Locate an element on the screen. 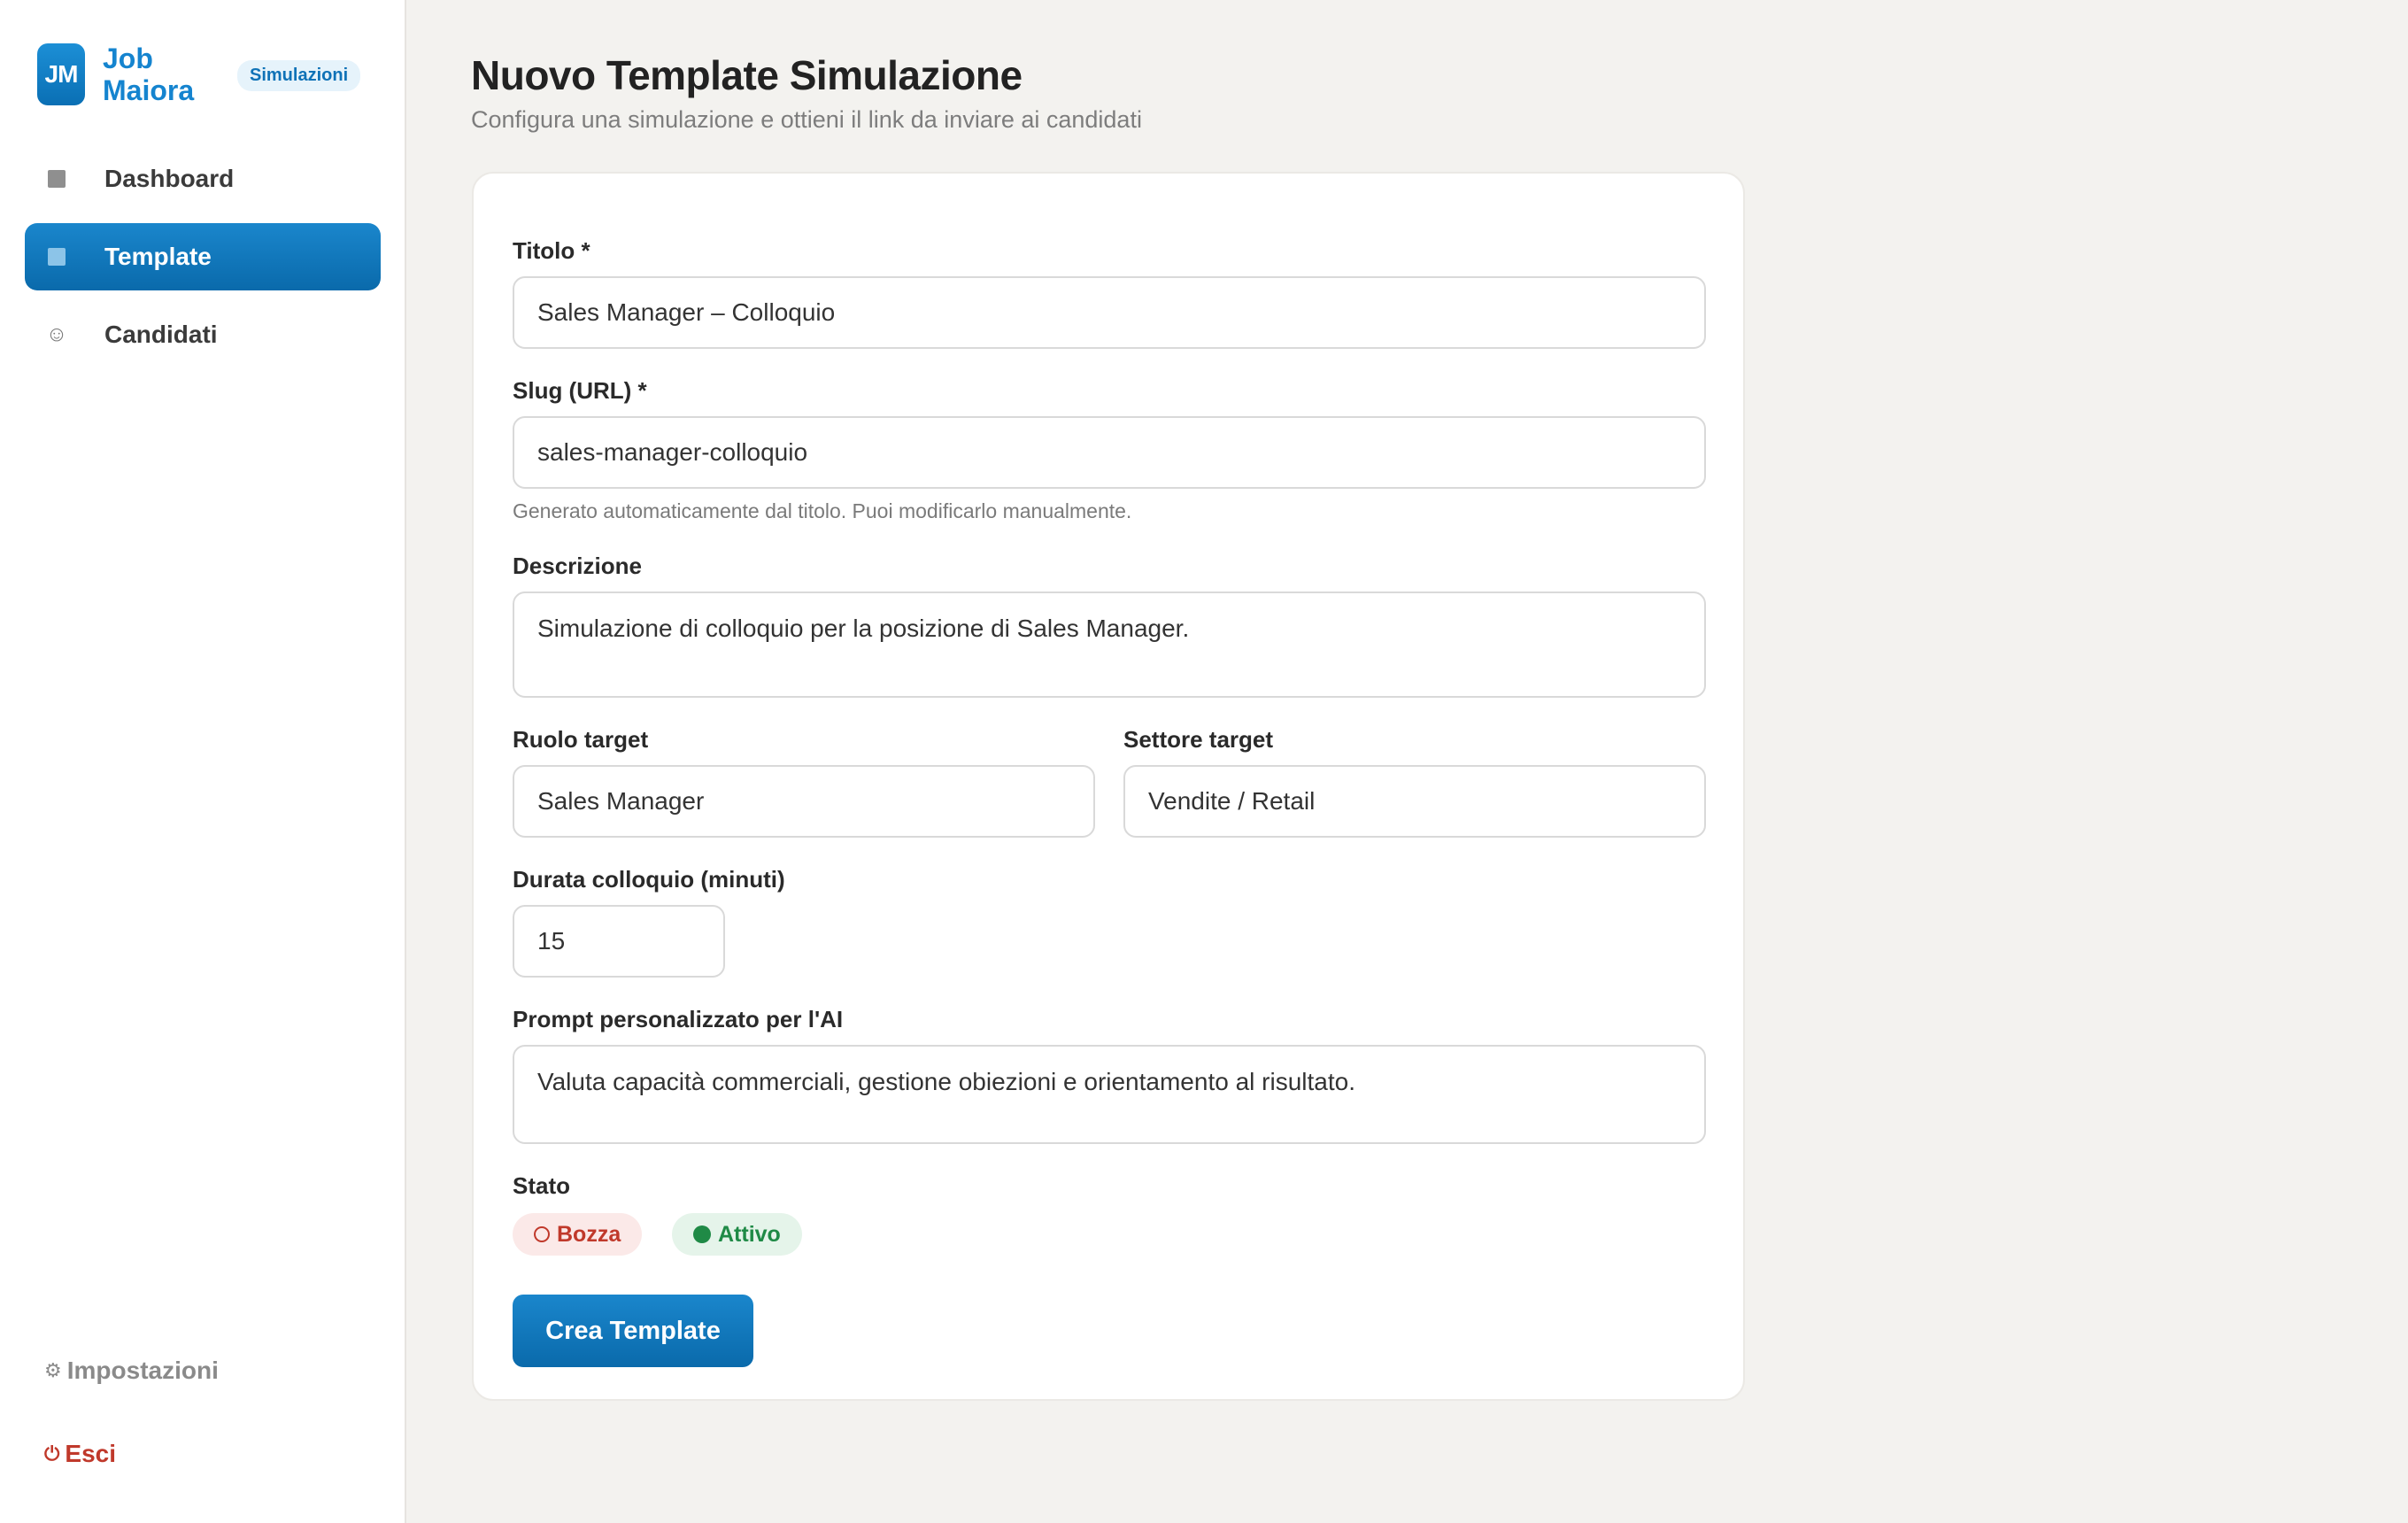 Image resolution: width=2408 pixels, height=1523 pixels. settings-label: Impostazioni is located at coordinates (142, 1370).